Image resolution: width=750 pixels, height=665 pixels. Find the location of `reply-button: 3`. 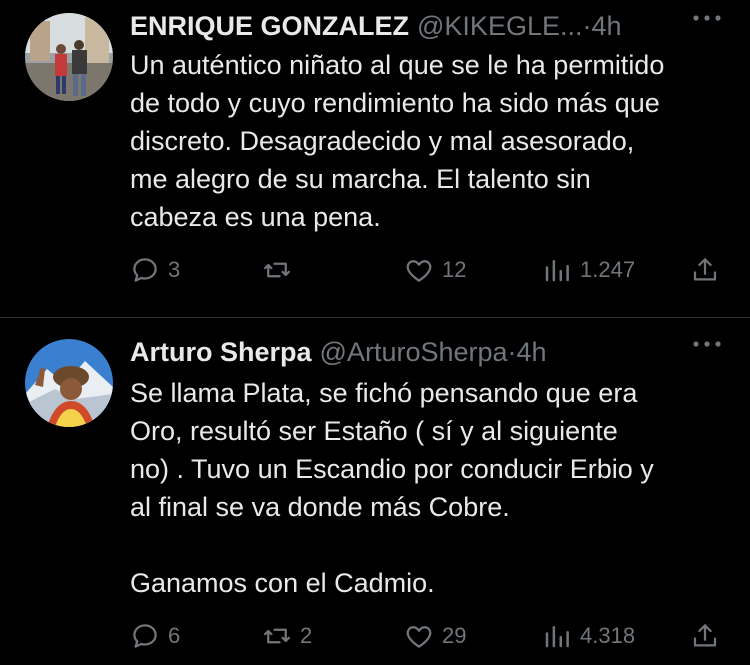

reply-button: 3 is located at coordinates (155, 270).